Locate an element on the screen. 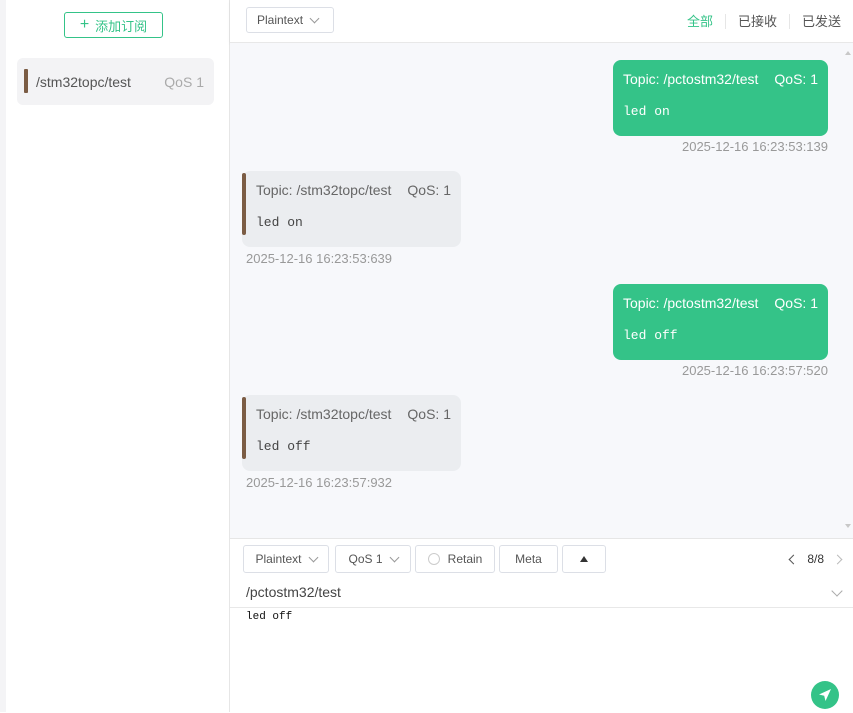 This screenshot has height=713, width=853. scroll-up-arrow-icon is located at coordinates (848, 53).